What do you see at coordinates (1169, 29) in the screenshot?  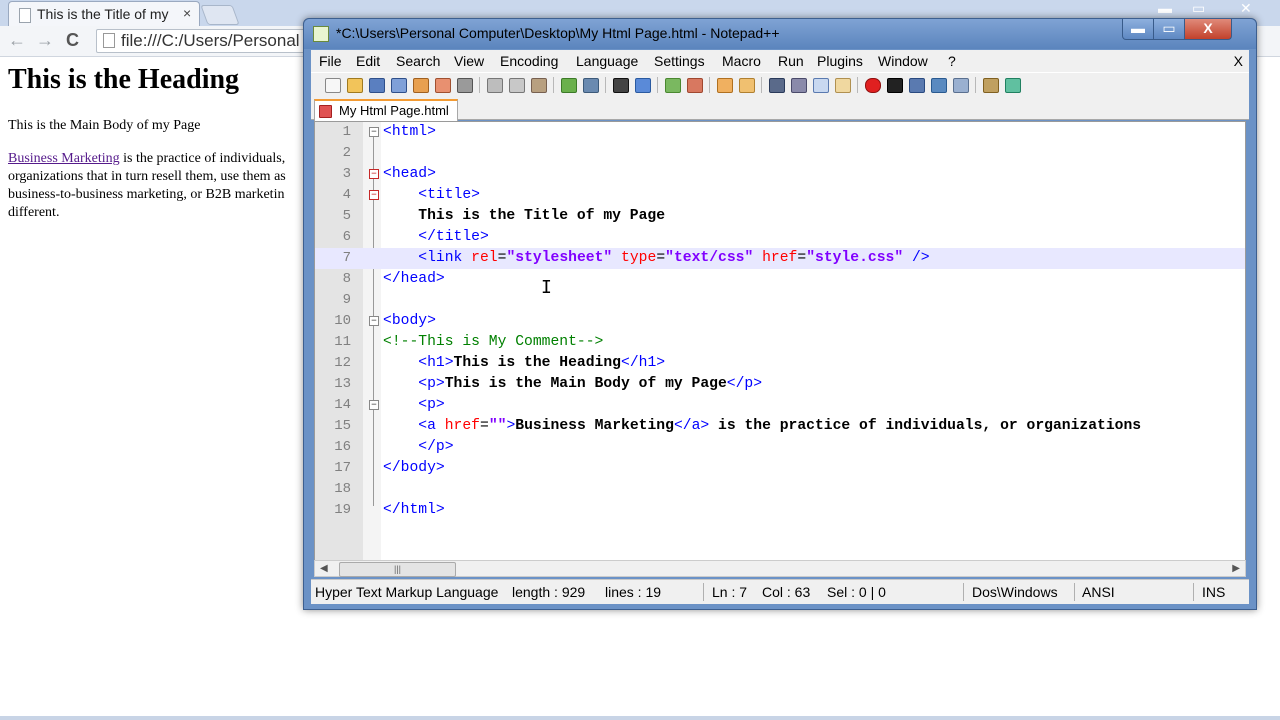 I see `maximize-button: ▭` at bounding box center [1169, 29].